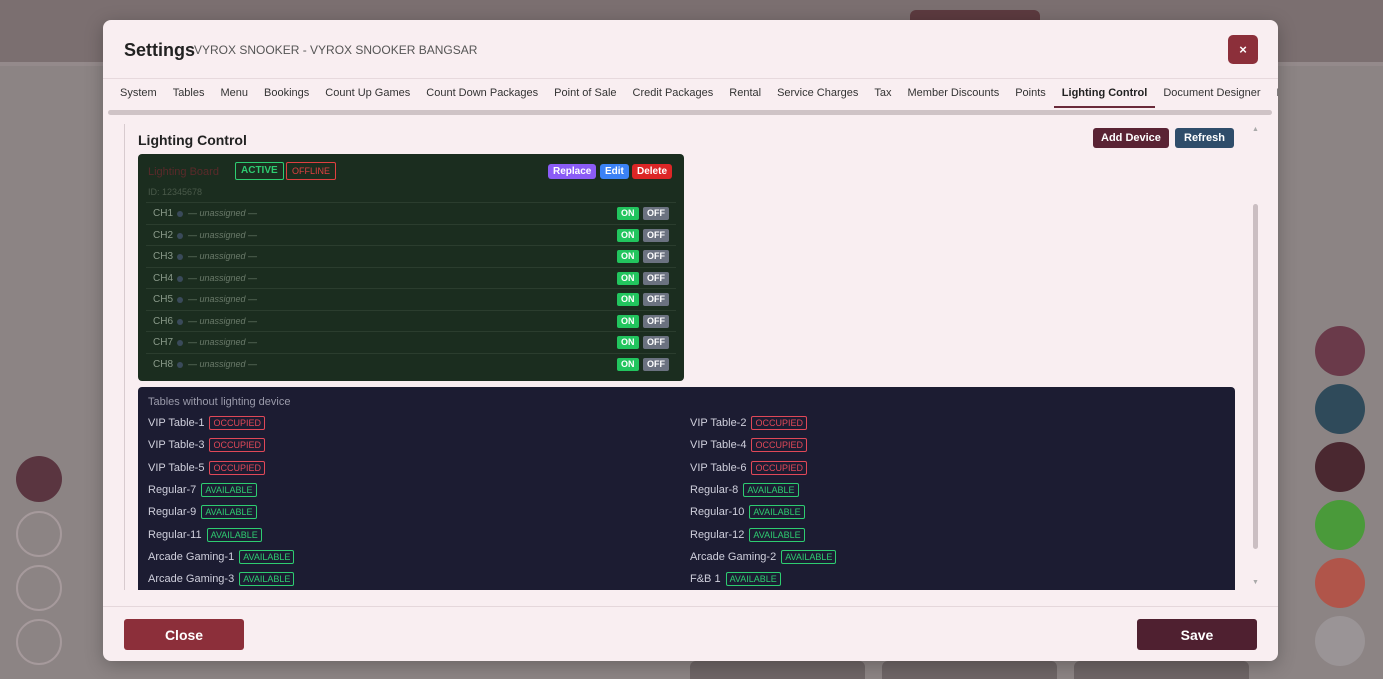 This screenshot has height=679, width=1383. I want to click on delete-button: Delete, so click(652, 171).